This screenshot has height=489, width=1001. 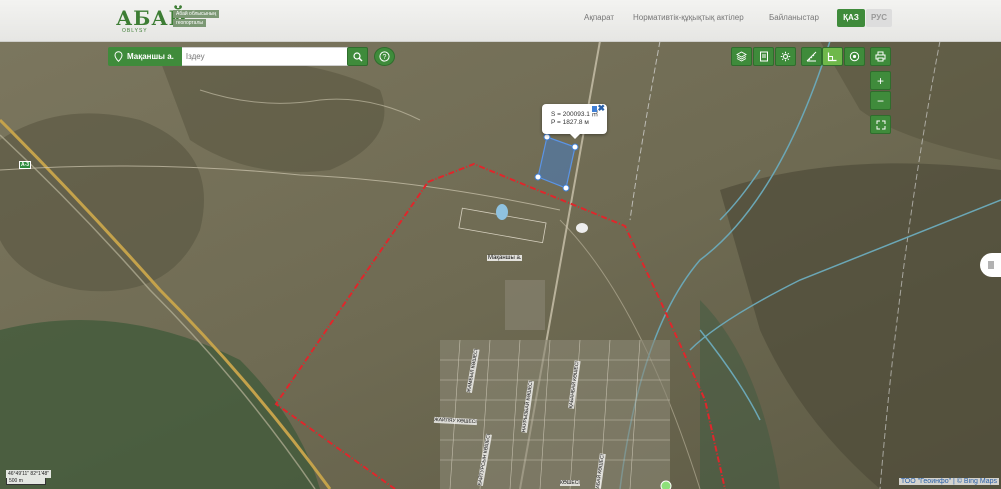 What do you see at coordinates (266, 56) in the screenshot?
I see `search-input` at bounding box center [266, 56].